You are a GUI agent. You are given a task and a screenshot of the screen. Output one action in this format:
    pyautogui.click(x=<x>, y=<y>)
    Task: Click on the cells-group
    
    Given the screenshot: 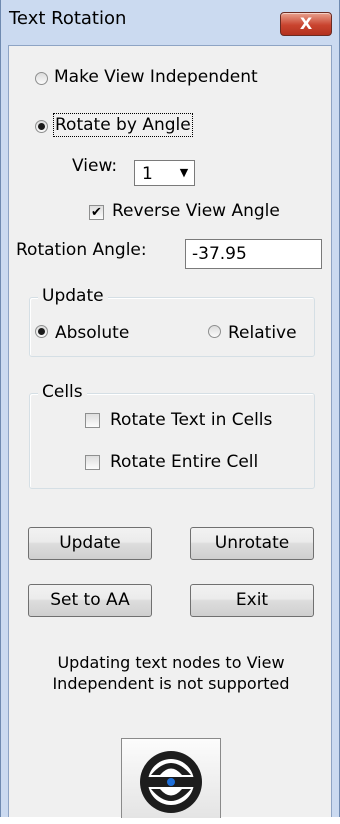 What is the action you would take?
    pyautogui.click(x=172, y=441)
    